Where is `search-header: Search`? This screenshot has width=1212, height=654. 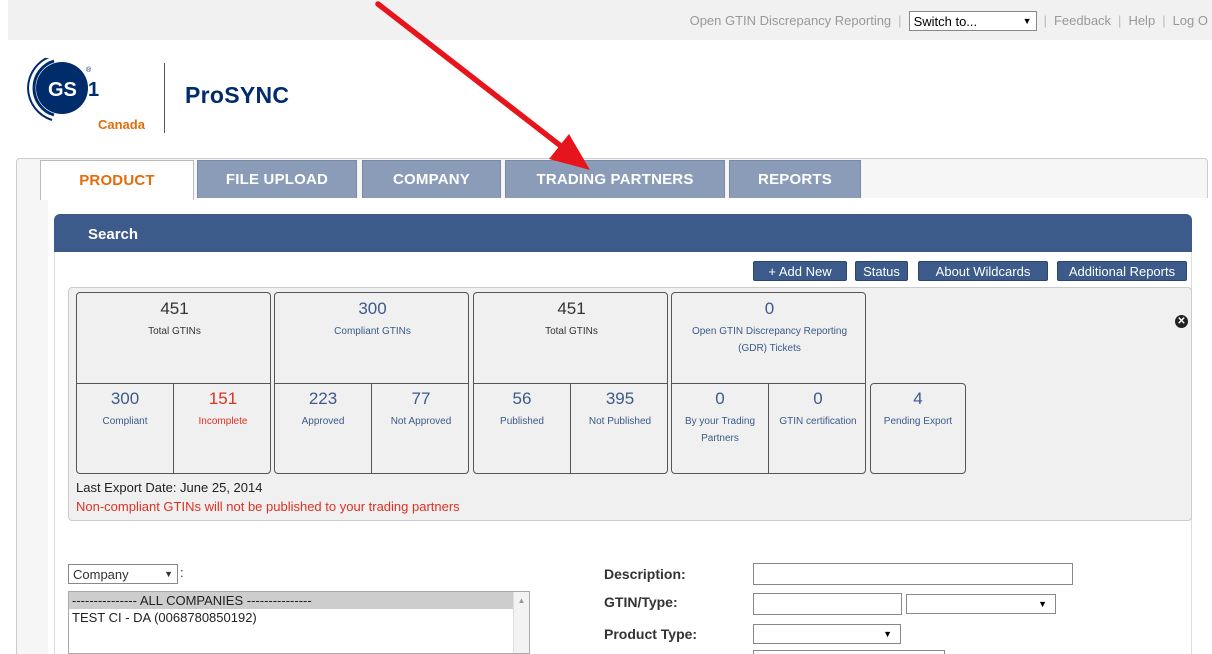 search-header: Search is located at coordinates (623, 233).